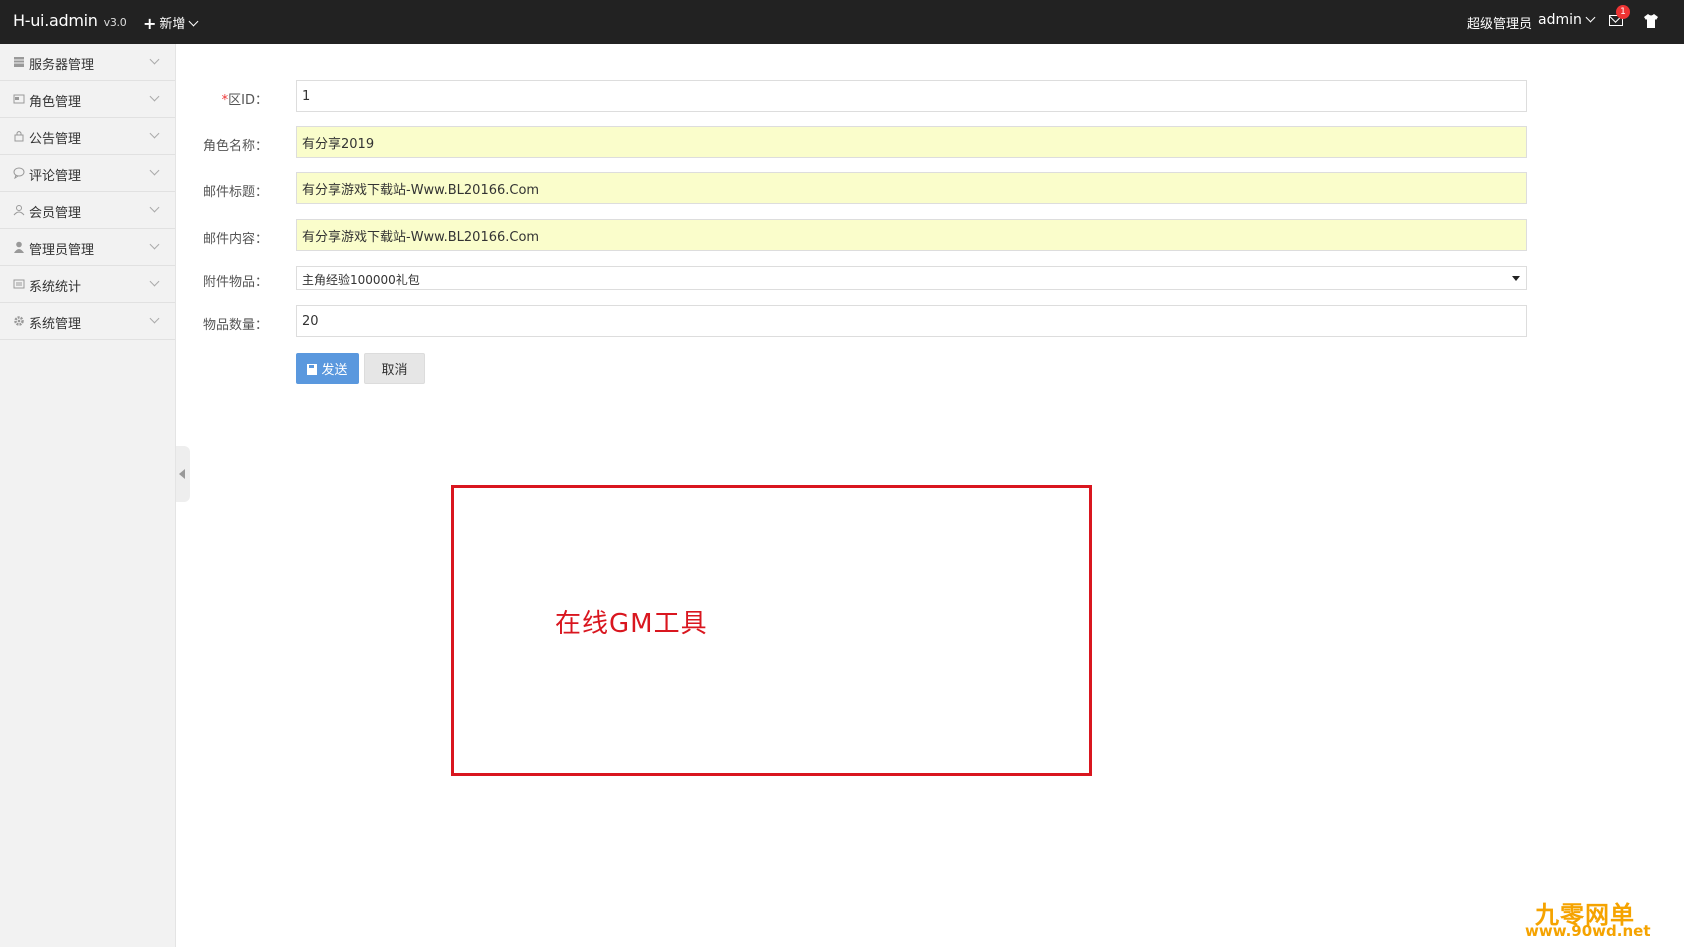  I want to click on sidebar-item-comment: 评论管理, so click(87, 173).